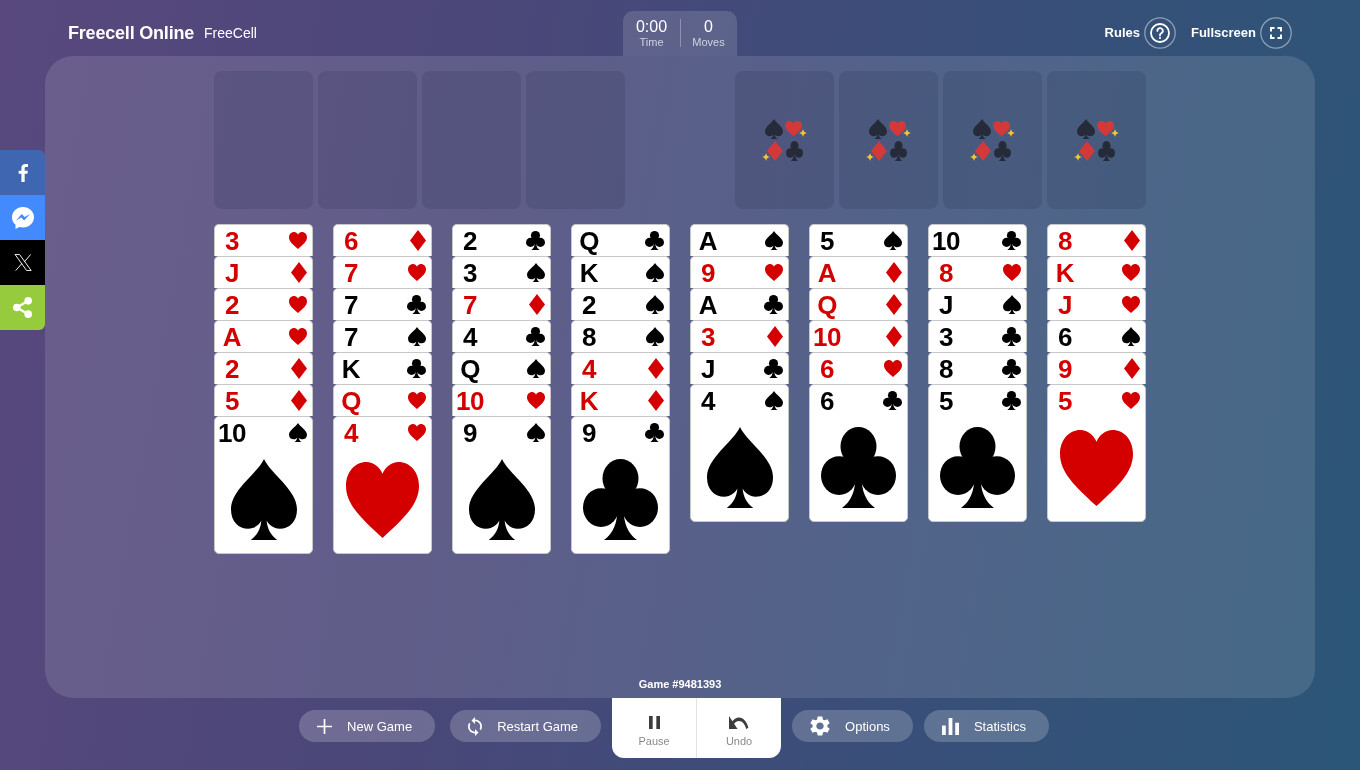 The width and height of the screenshot is (1360, 770). Describe the element at coordinates (986, 726) in the screenshot. I see `statistics-button: Statistics` at that location.